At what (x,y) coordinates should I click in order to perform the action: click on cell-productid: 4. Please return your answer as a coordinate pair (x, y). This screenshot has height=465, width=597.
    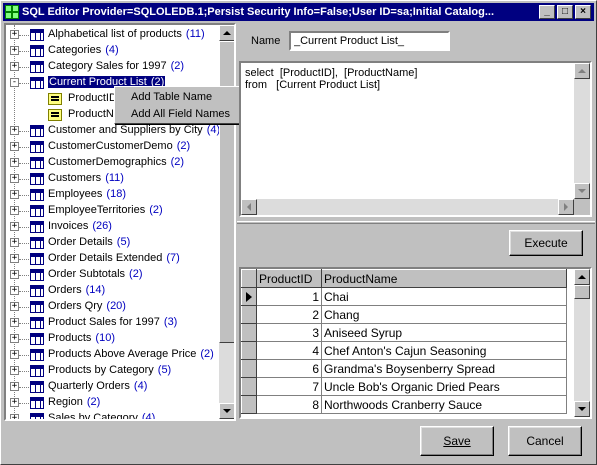
    Looking at the image, I should click on (289, 350).